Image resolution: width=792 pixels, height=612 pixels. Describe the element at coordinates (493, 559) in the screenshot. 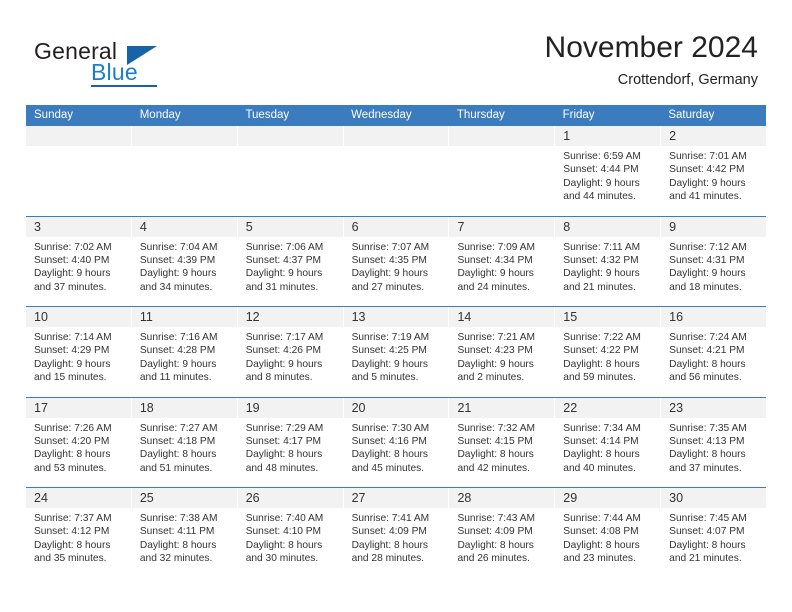

I see `daylight-text-line2: and 26 minutes.` at that location.